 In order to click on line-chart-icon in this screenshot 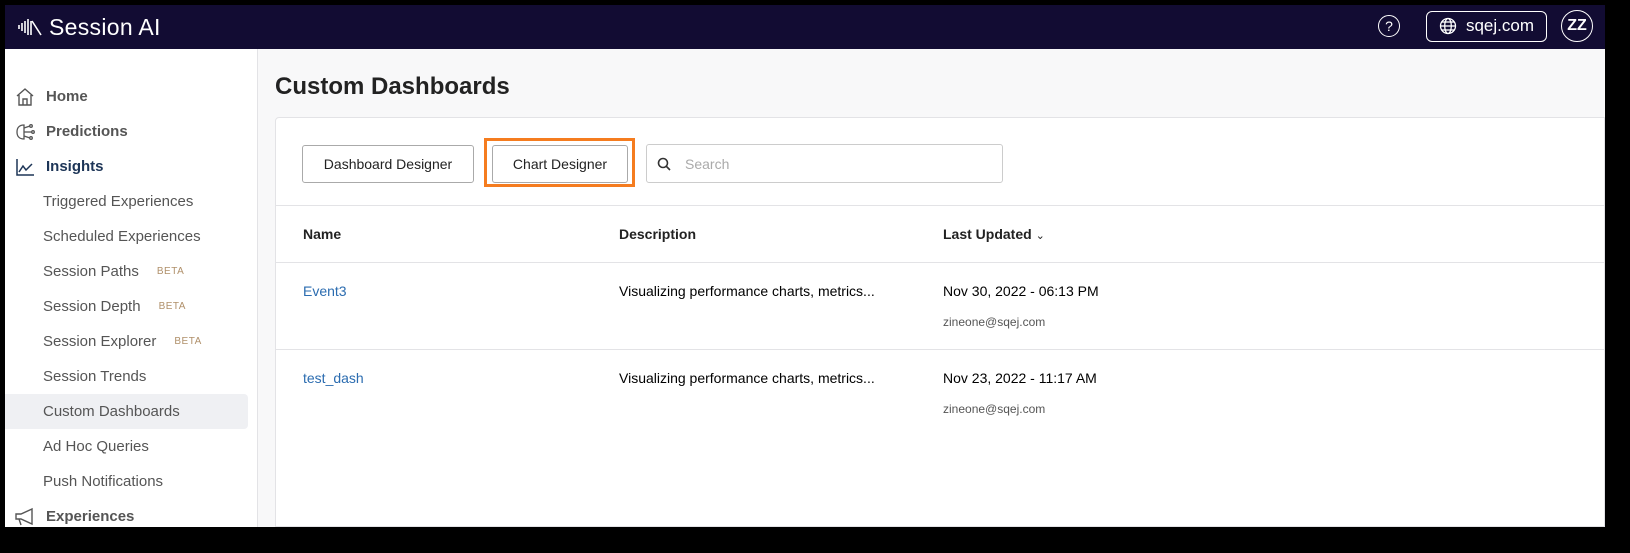, I will do `click(25, 167)`.